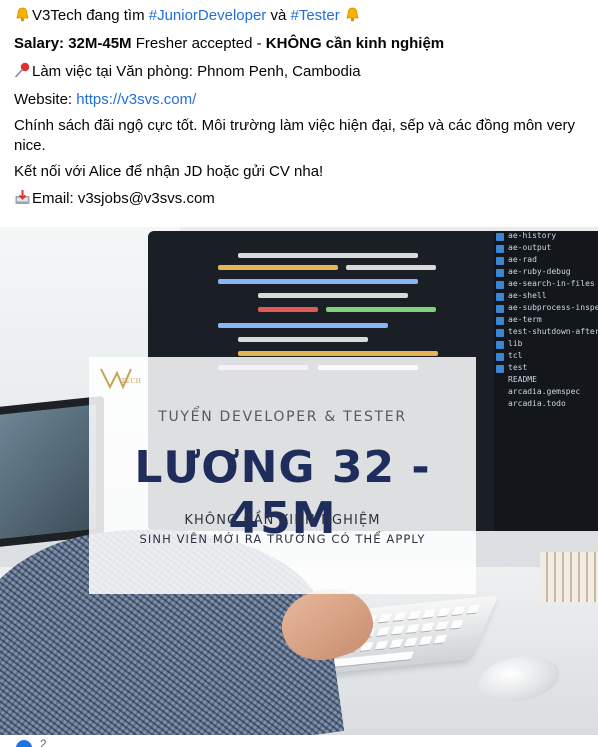 Image resolution: width=598 pixels, height=747 pixels. I want to click on tree-item: arcadia.todo, so click(537, 403).